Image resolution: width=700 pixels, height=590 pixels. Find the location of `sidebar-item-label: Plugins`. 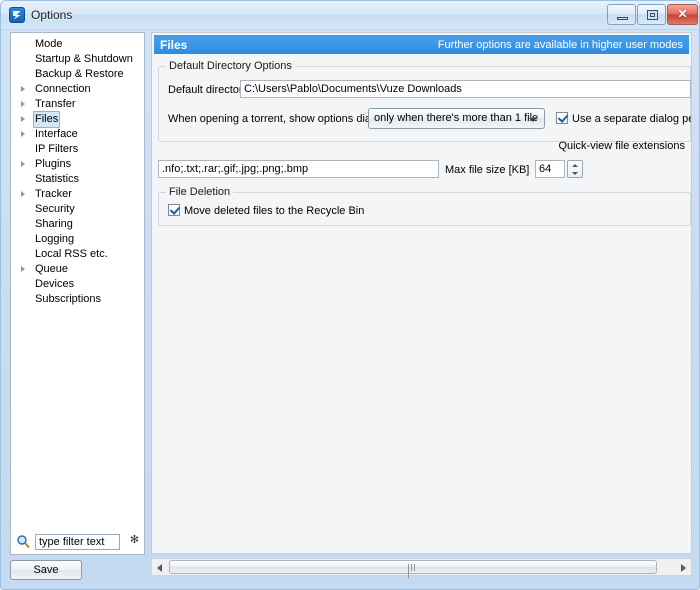

sidebar-item-label: Plugins is located at coordinates (53, 164).